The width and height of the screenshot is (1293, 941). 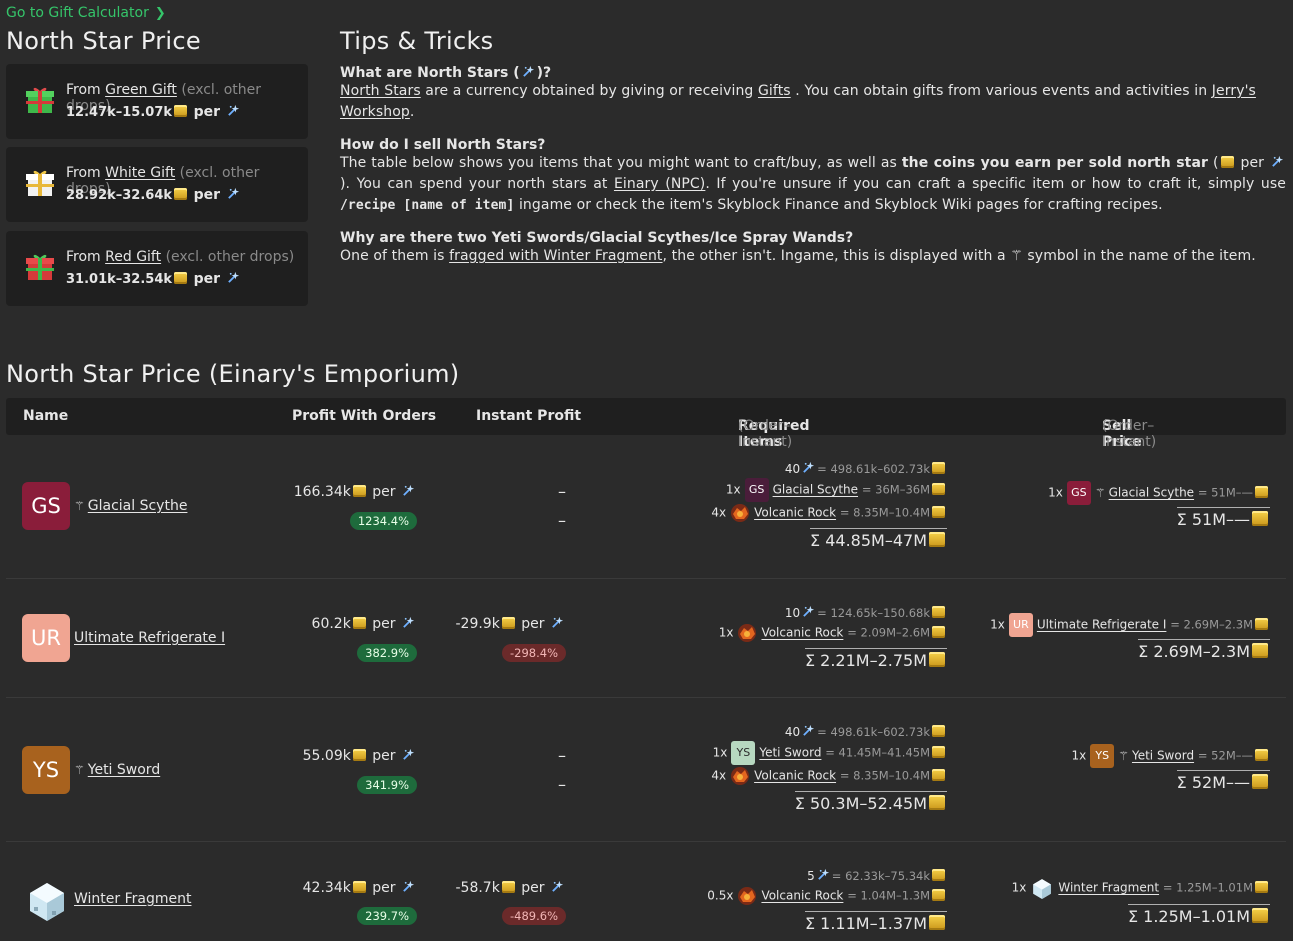 What do you see at coordinates (792, 613) in the screenshot?
I see `stars-count: 10` at bounding box center [792, 613].